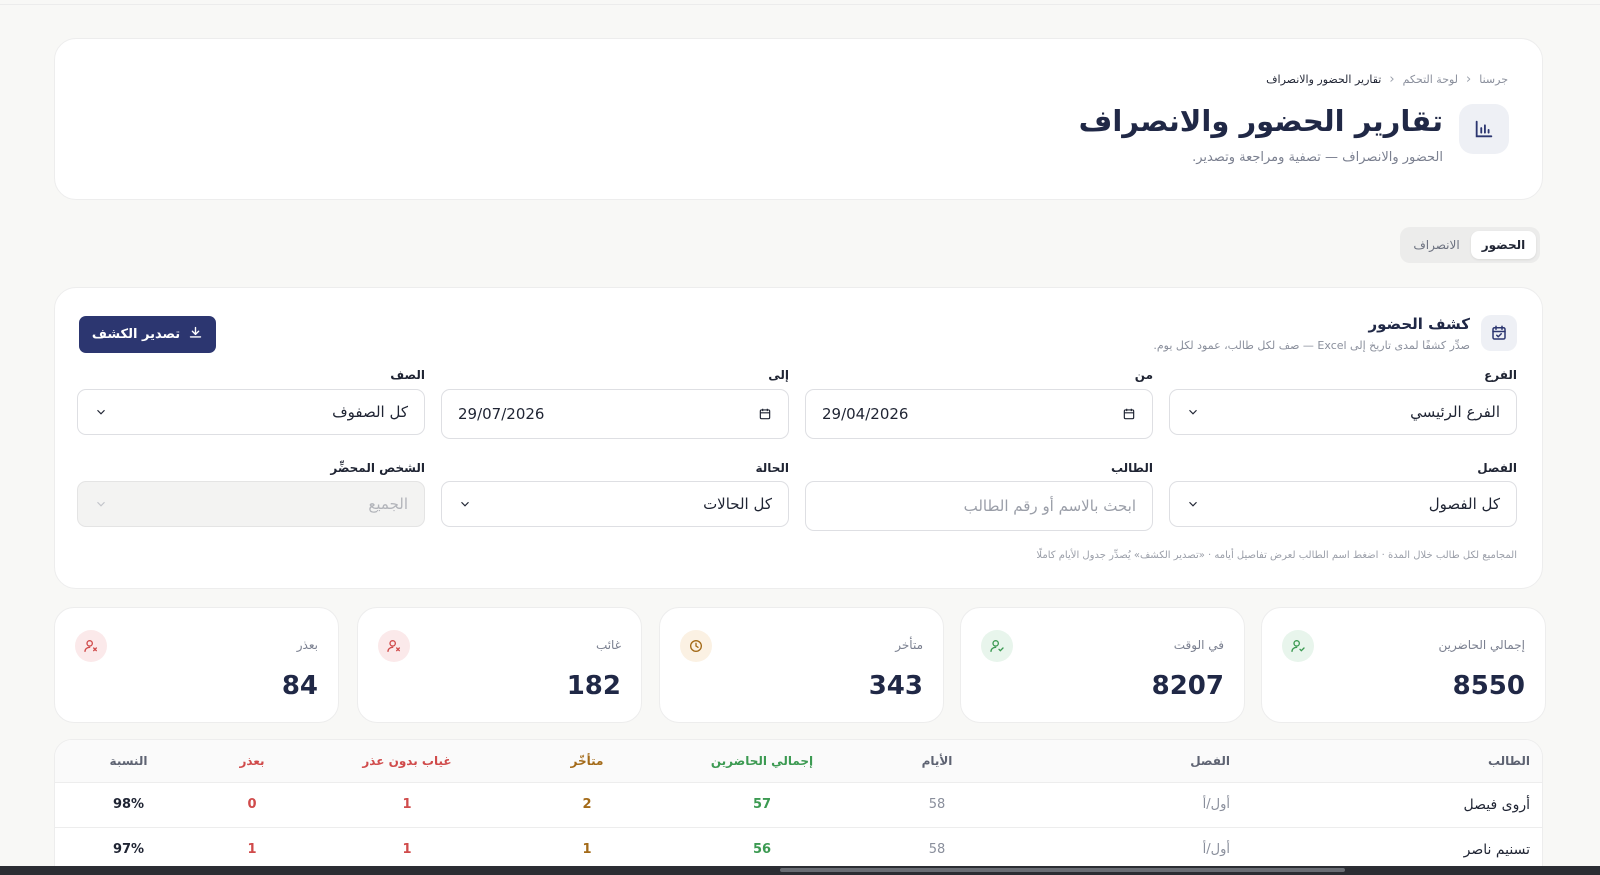 The height and width of the screenshot is (875, 1600). Describe the element at coordinates (1062, 870) in the screenshot. I see `scrollbar-thumb` at that location.